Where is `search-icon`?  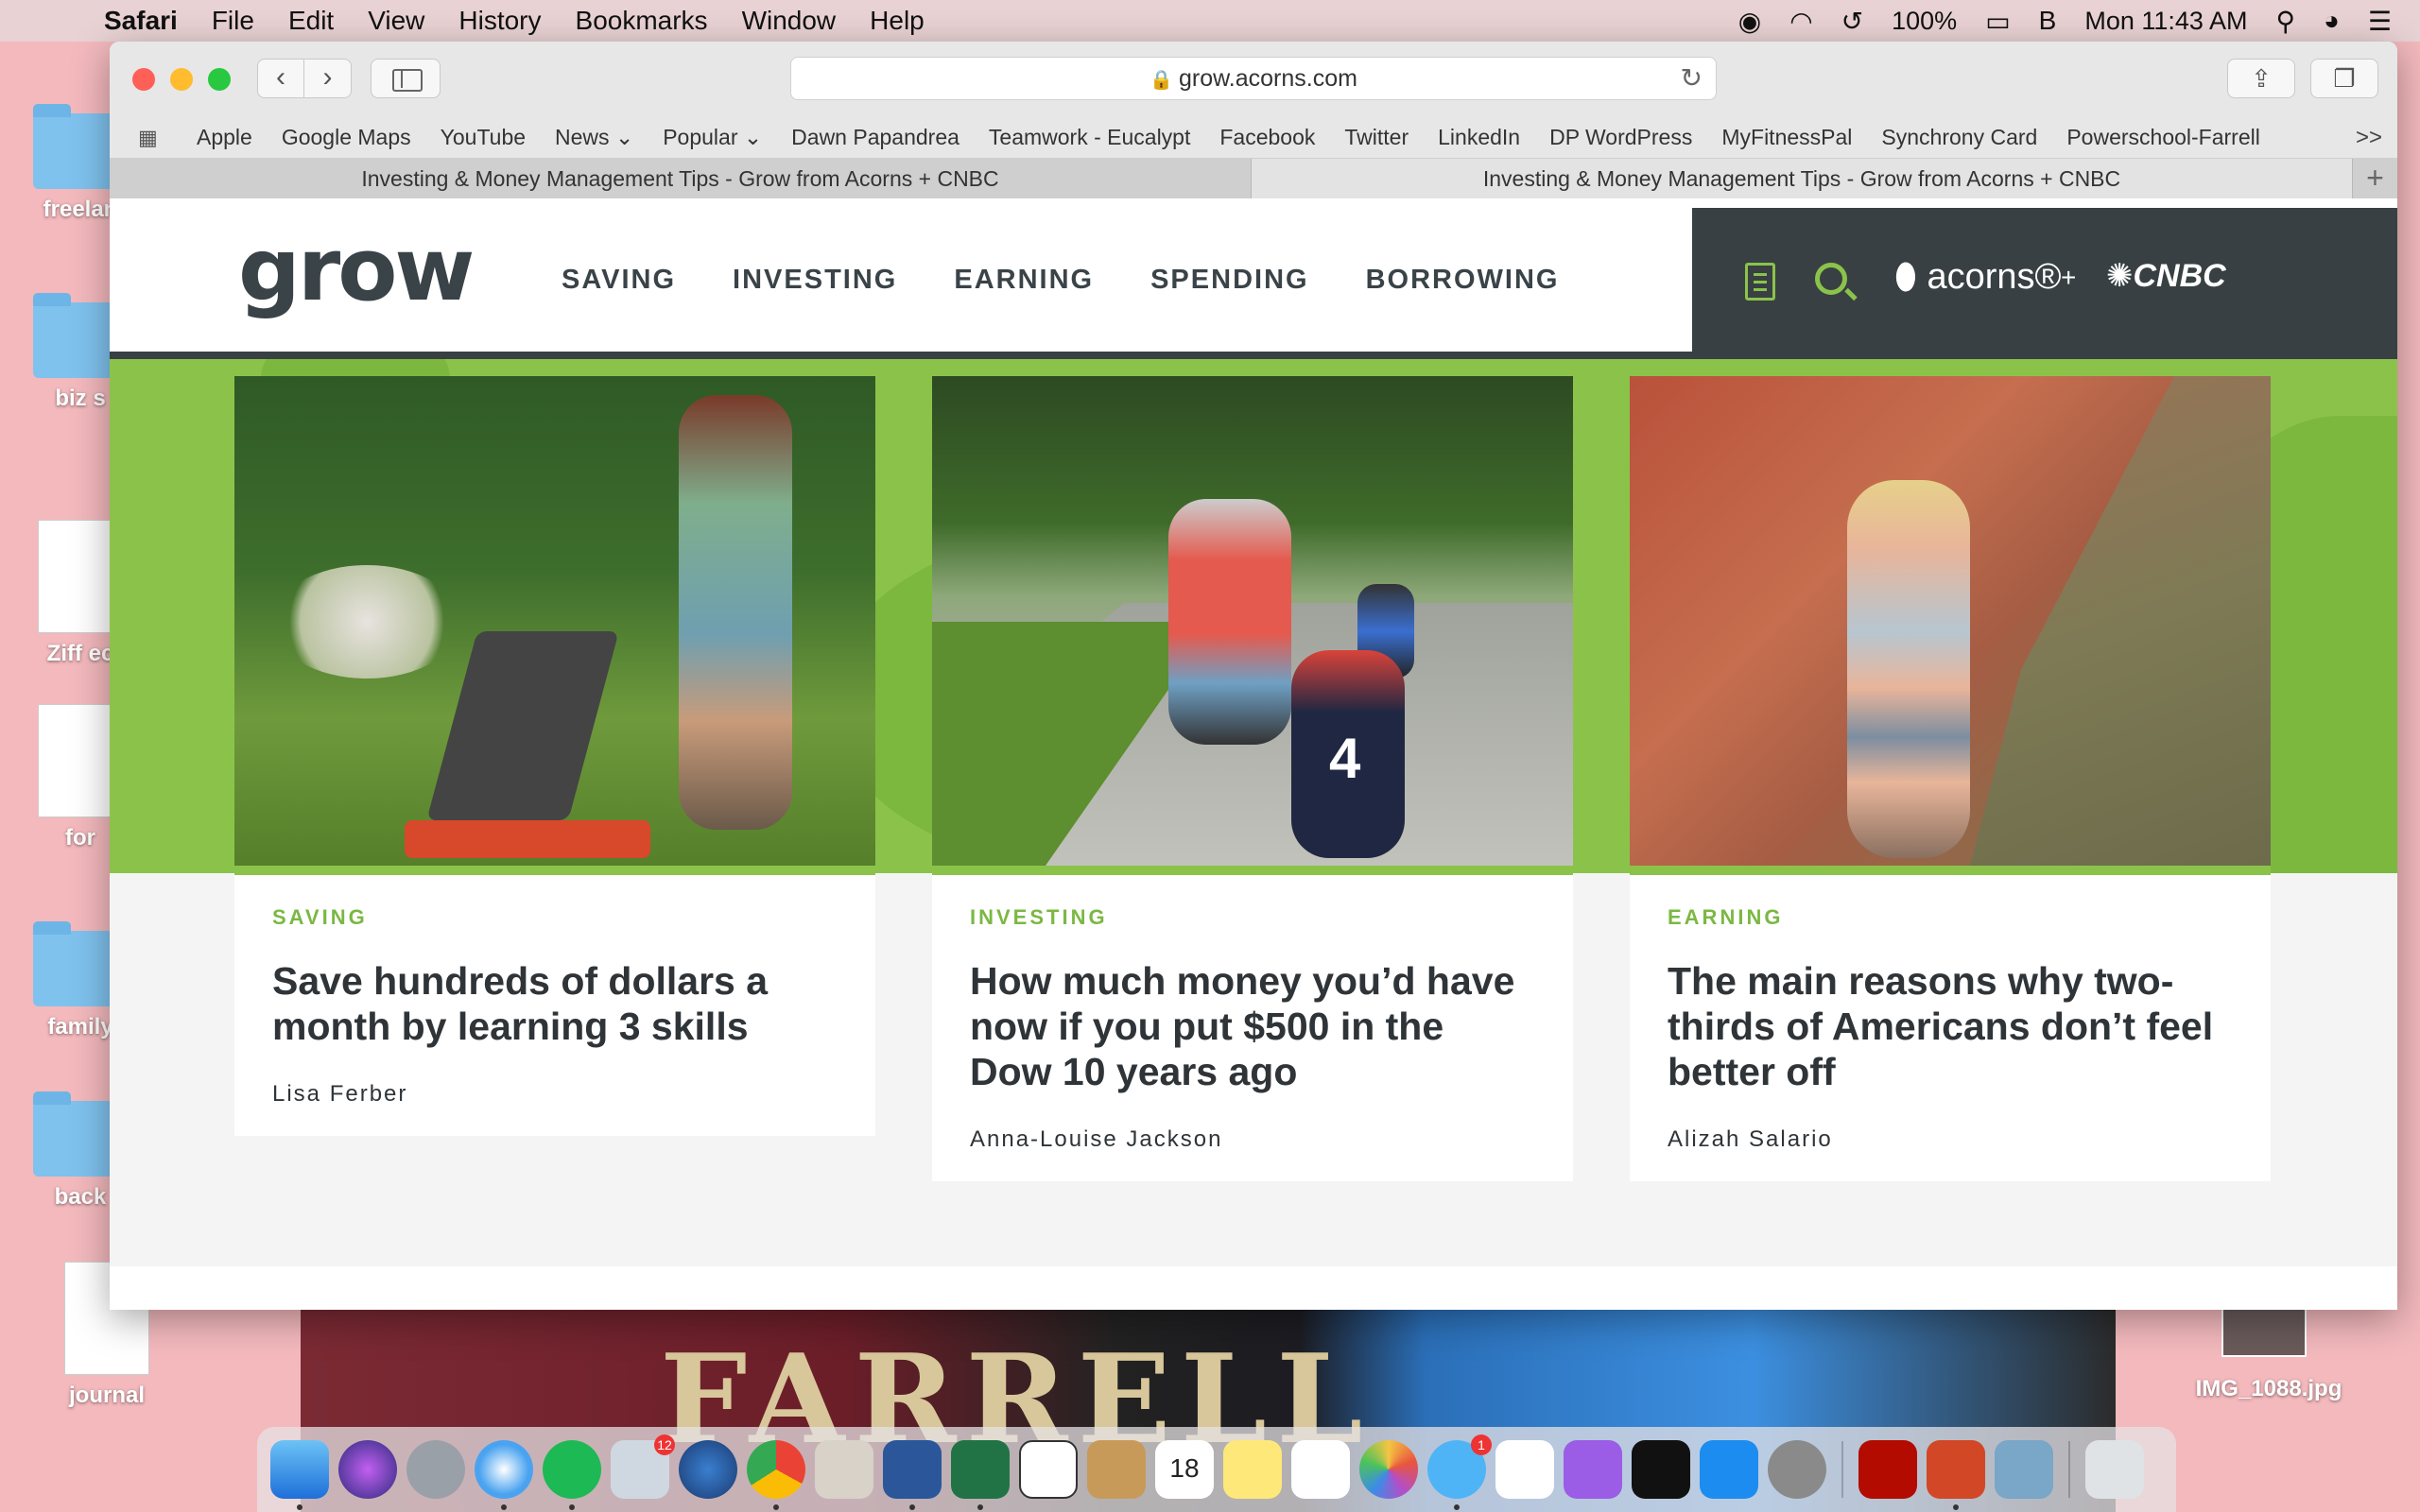
search-icon is located at coordinates (1831, 279).